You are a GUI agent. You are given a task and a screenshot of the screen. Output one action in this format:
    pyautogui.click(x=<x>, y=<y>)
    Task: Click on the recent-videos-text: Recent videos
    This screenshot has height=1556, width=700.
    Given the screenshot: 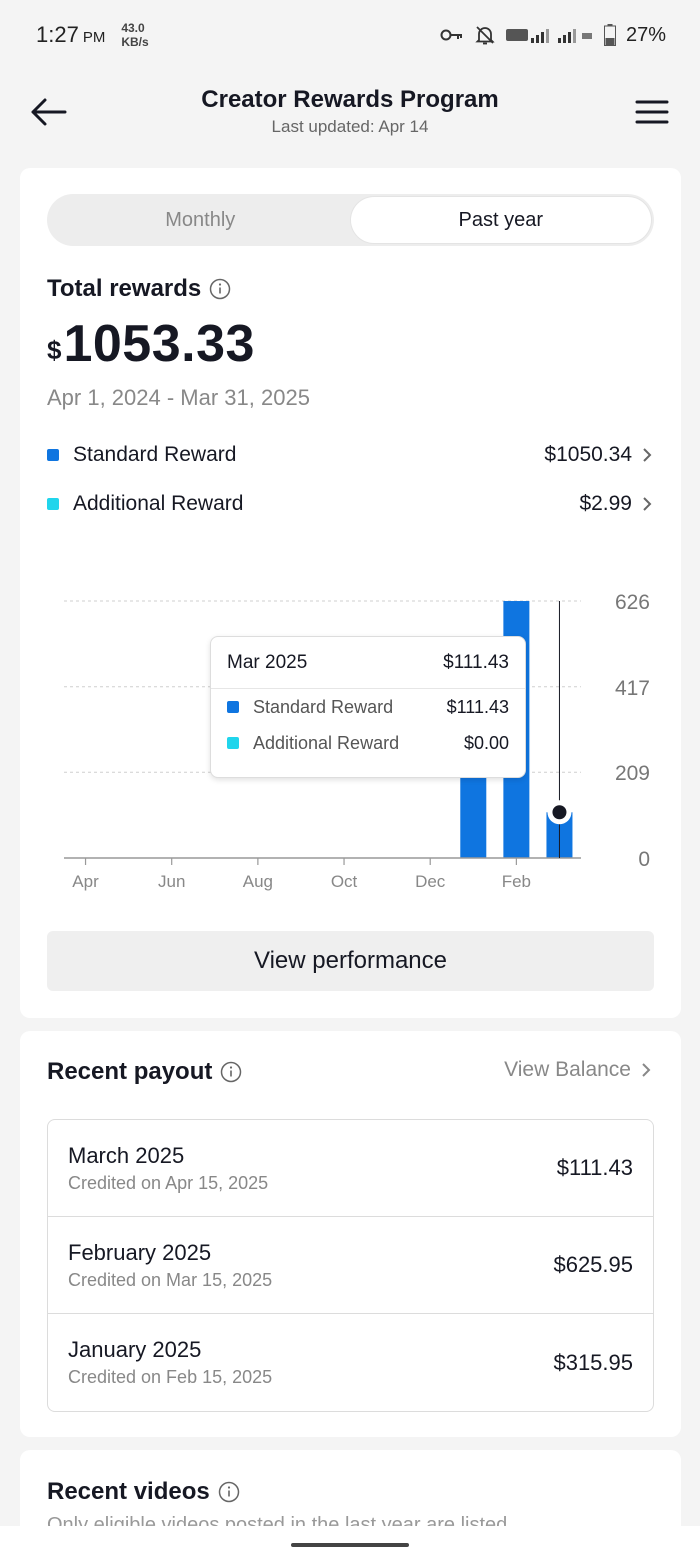 What is the action you would take?
    pyautogui.click(x=128, y=1491)
    